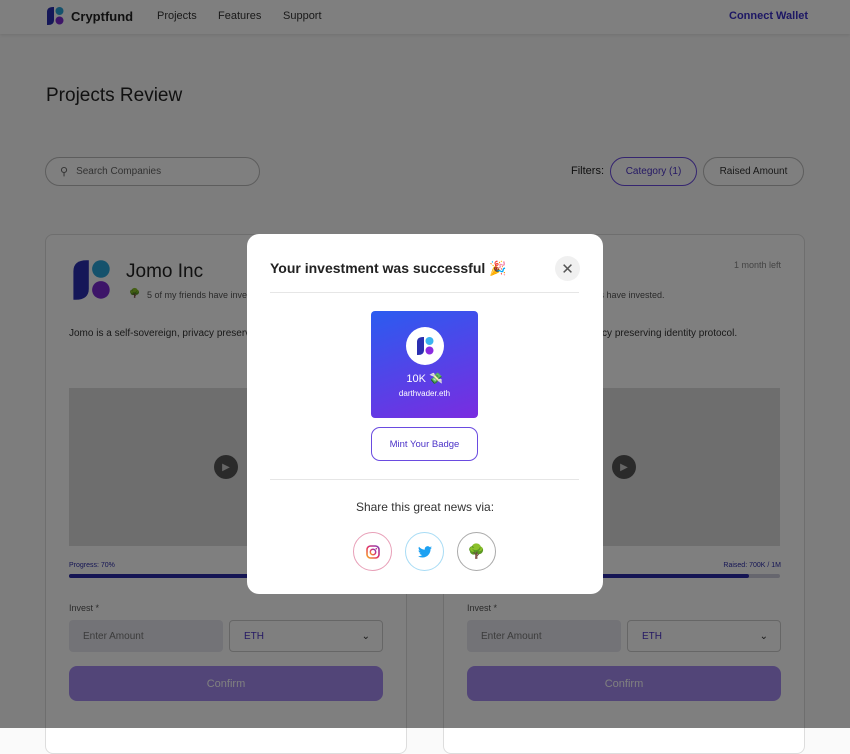 This screenshot has height=754, width=850. I want to click on share-label: Share this great news via:, so click(425, 507).